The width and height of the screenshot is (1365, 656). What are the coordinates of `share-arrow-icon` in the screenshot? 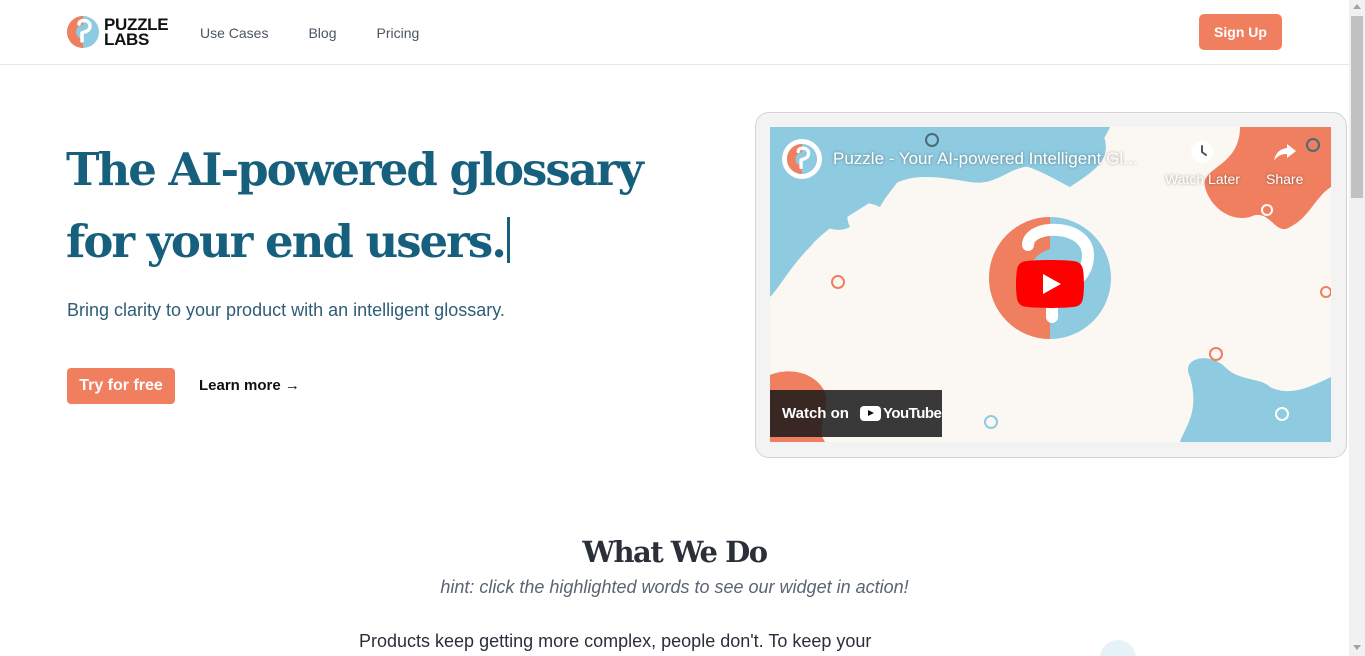 It's located at (1284, 152).